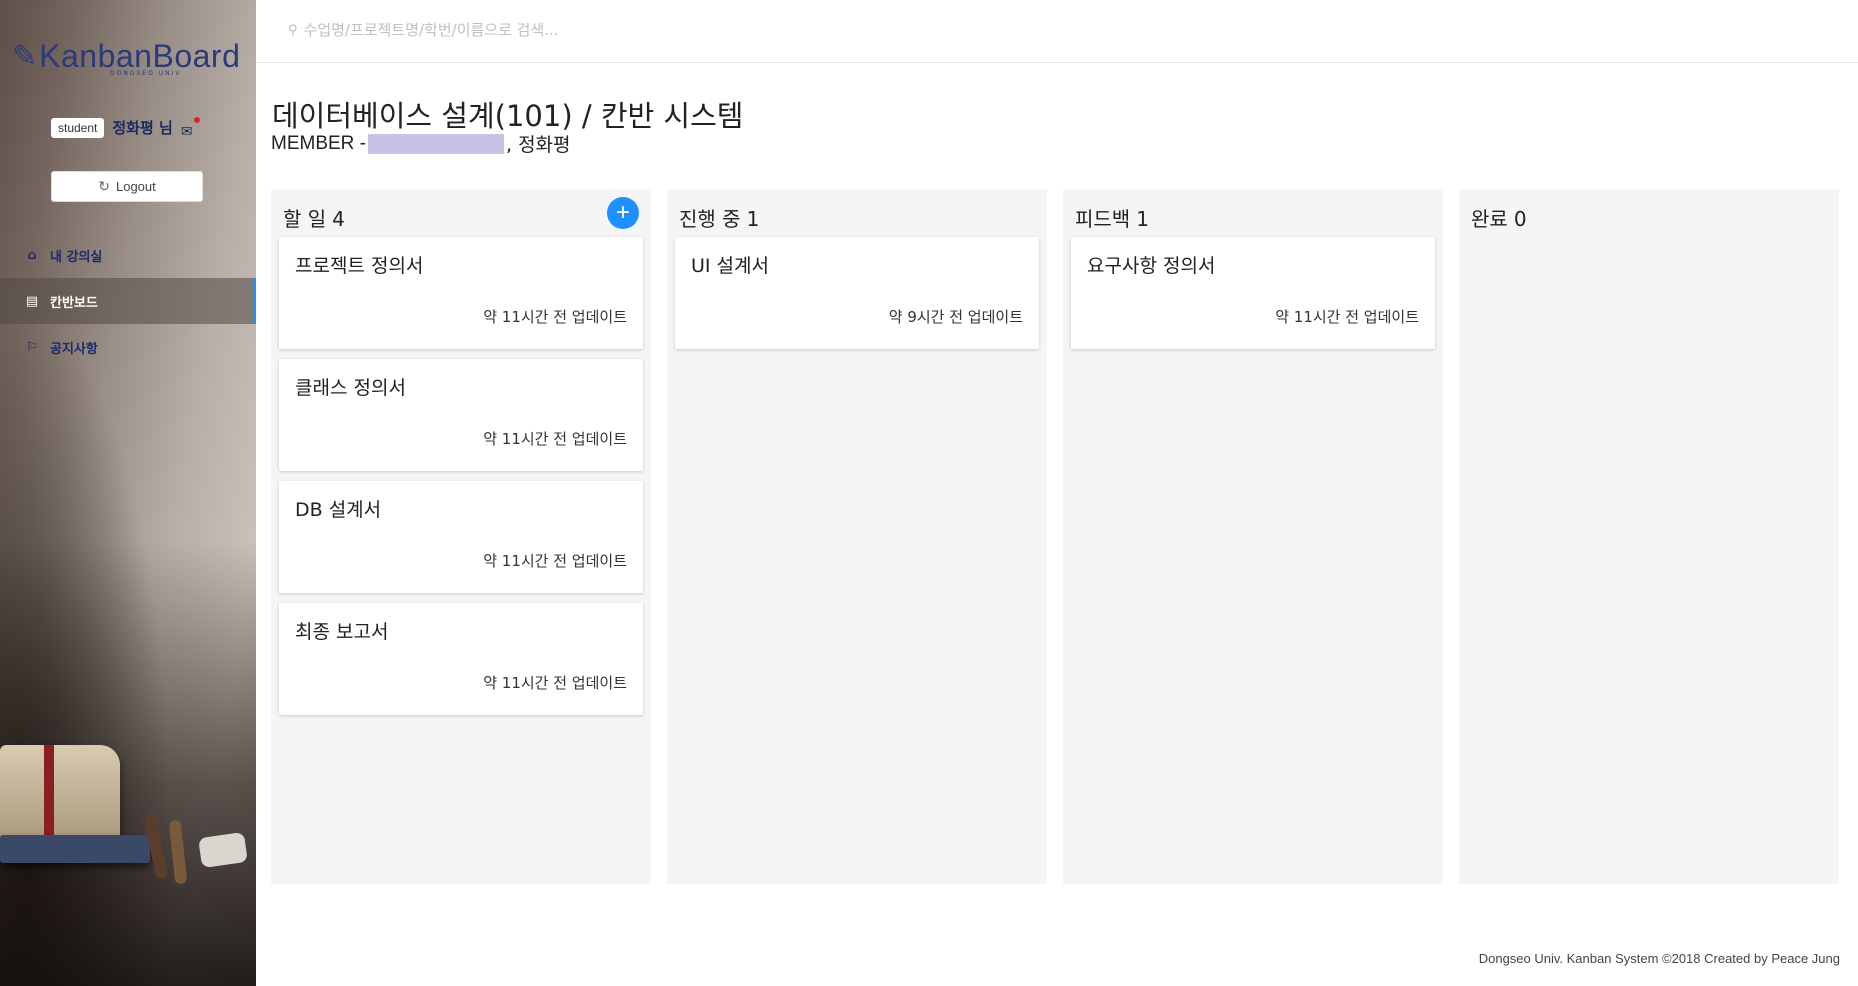 This screenshot has width=1858, height=986. I want to click on sidebar-nav: ⌂ 내 강의실 ▤ 칸반보드 ⚐ 공지사항, so click(128, 301).